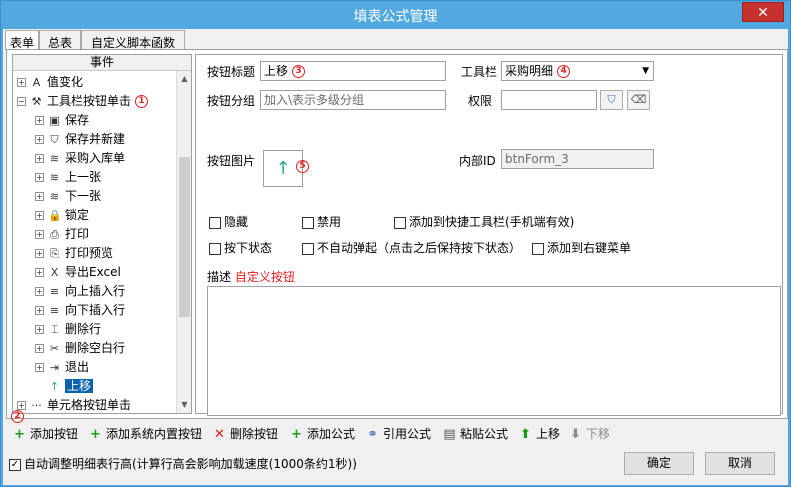  I want to click on scroll-down-arrow-icon: ▼, so click(184, 405).